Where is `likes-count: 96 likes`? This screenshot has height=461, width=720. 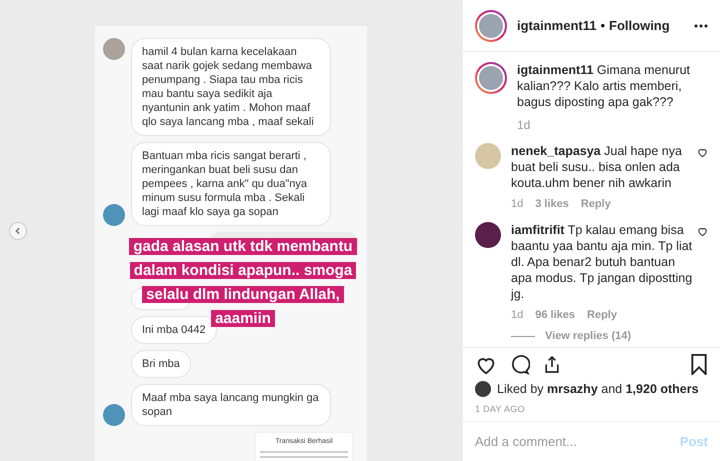
likes-count: 96 likes is located at coordinates (555, 314).